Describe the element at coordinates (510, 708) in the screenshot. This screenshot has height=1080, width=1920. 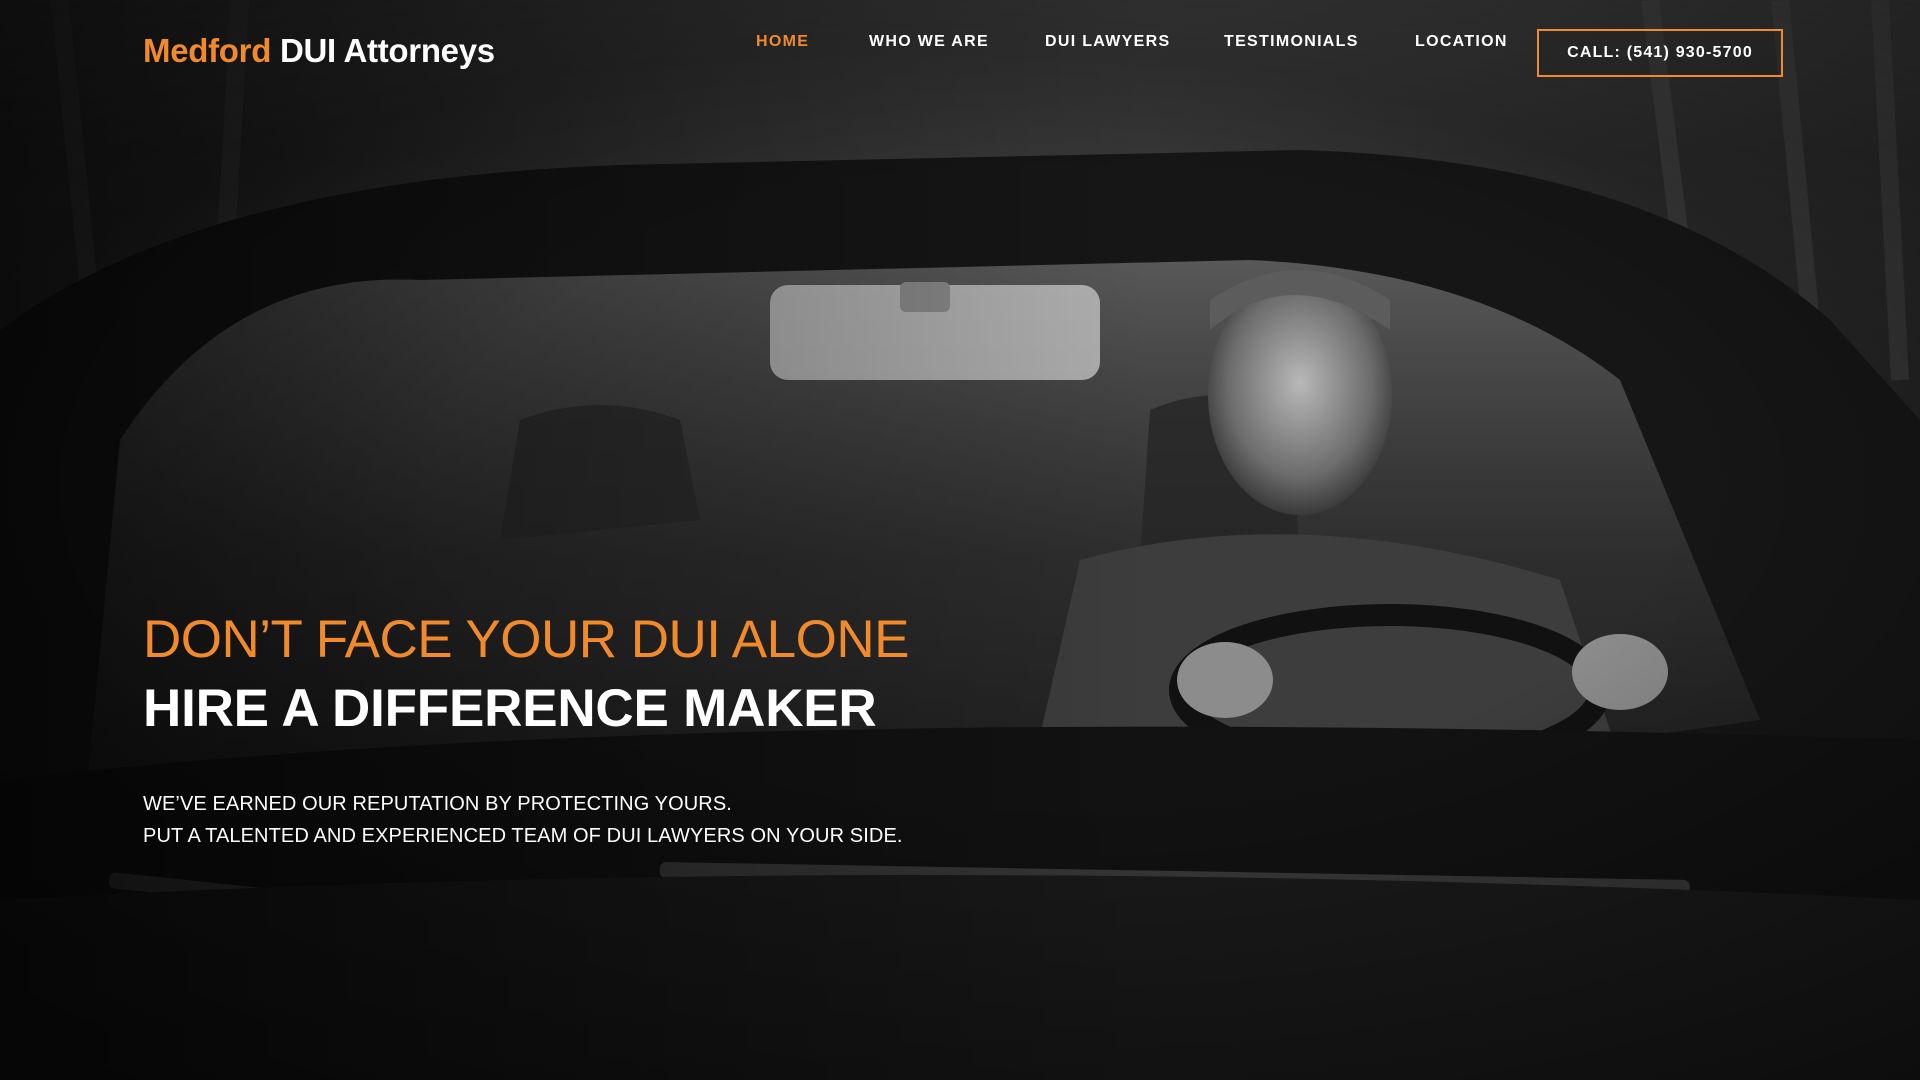
I see `hero-headline-secondary: HIRE A DIFFERENCE MAKER` at that location.